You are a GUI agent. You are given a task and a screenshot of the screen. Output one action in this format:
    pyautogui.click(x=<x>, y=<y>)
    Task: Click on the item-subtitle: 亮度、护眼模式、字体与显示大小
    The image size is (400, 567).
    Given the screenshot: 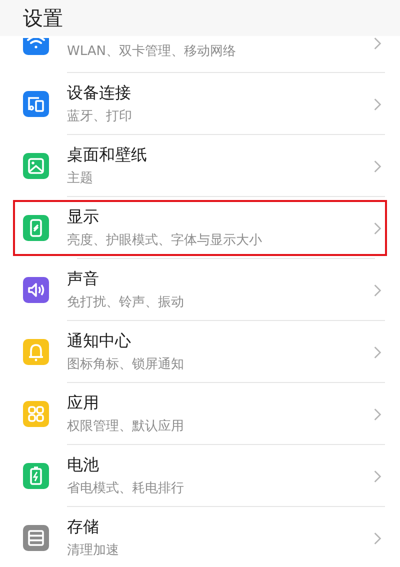 What is the action you would take?
    pyautogui.click(x=165, y=240)
    